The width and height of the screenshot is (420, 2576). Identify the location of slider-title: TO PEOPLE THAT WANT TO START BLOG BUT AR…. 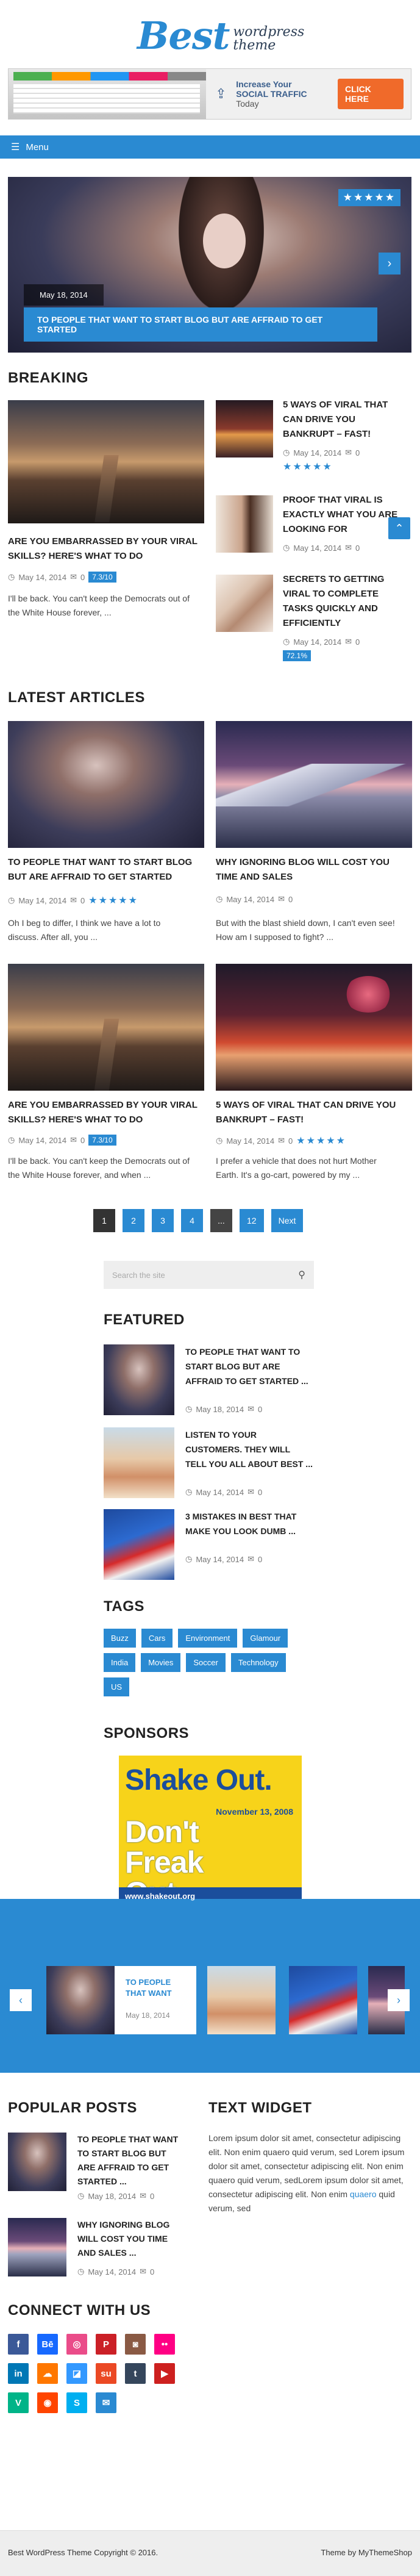
(200, 325).